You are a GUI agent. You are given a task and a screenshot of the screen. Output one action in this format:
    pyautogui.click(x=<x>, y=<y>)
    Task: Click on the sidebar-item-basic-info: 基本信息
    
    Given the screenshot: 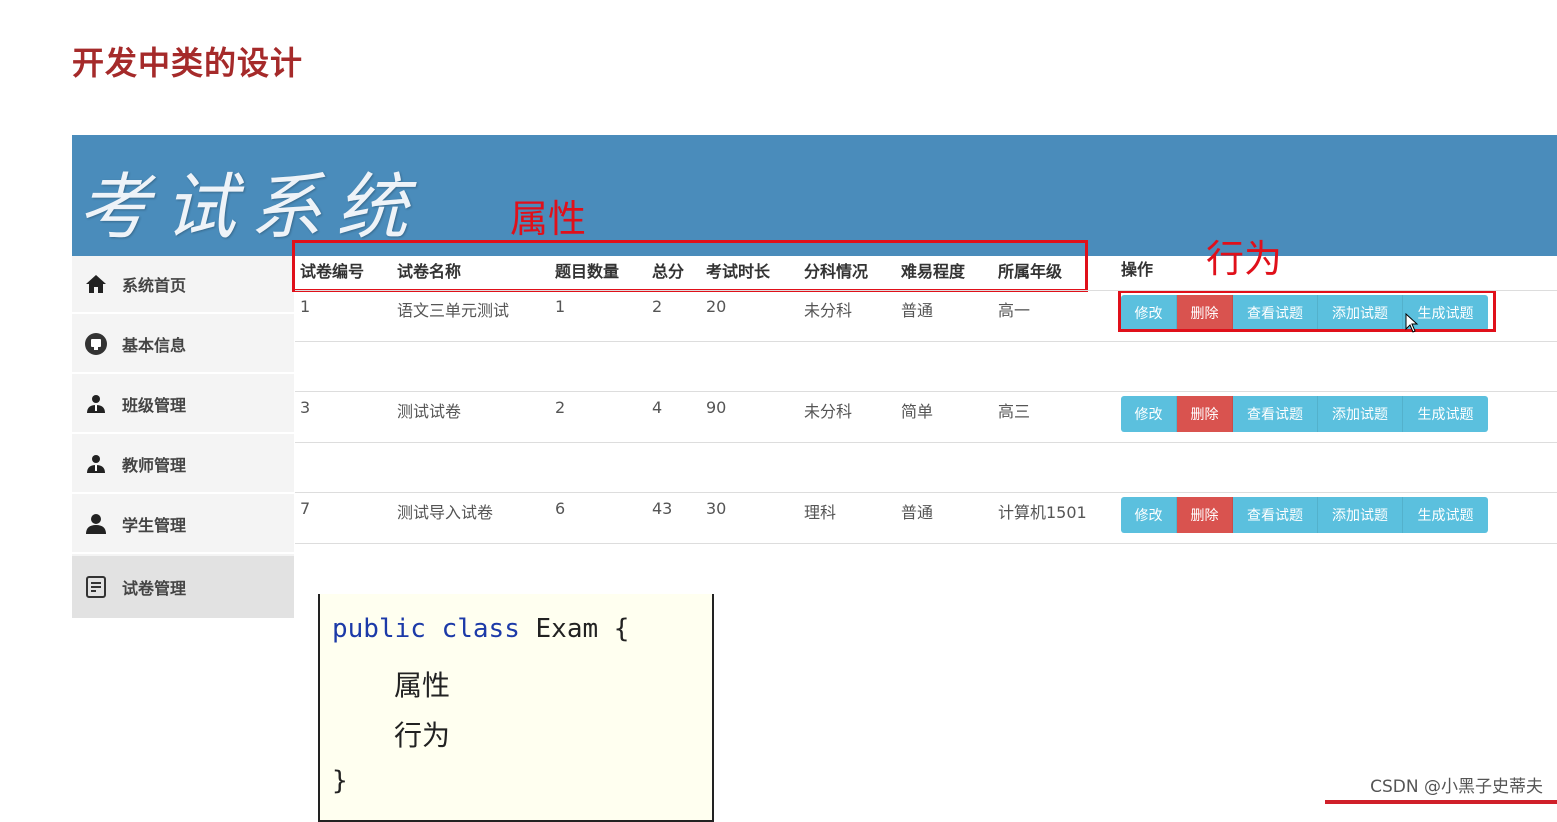 What is the action you would take?
    pyautogui.click(x=183, y=345)
    